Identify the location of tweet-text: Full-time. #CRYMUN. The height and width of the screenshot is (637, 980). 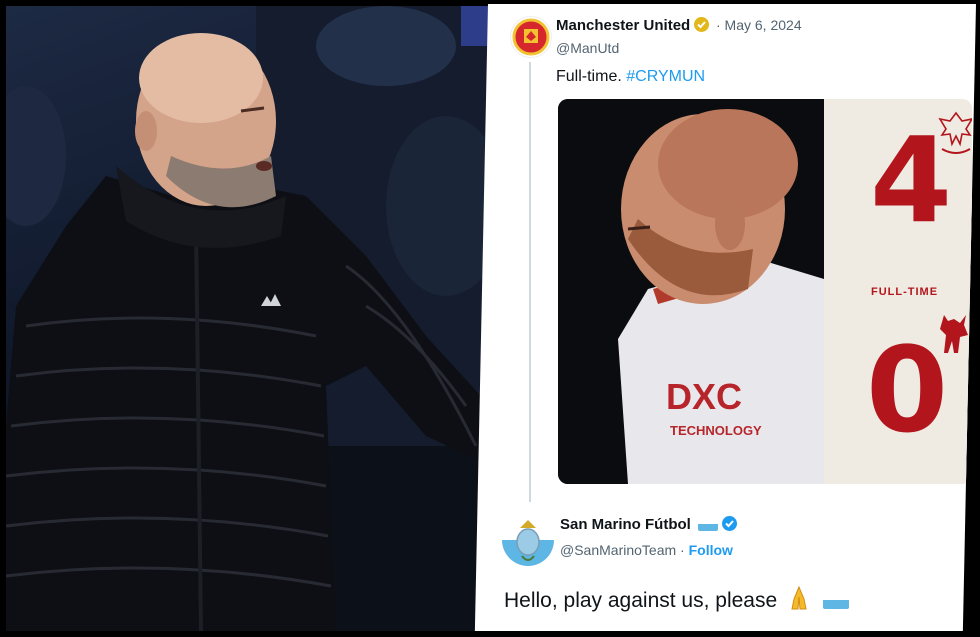
(630, 77).